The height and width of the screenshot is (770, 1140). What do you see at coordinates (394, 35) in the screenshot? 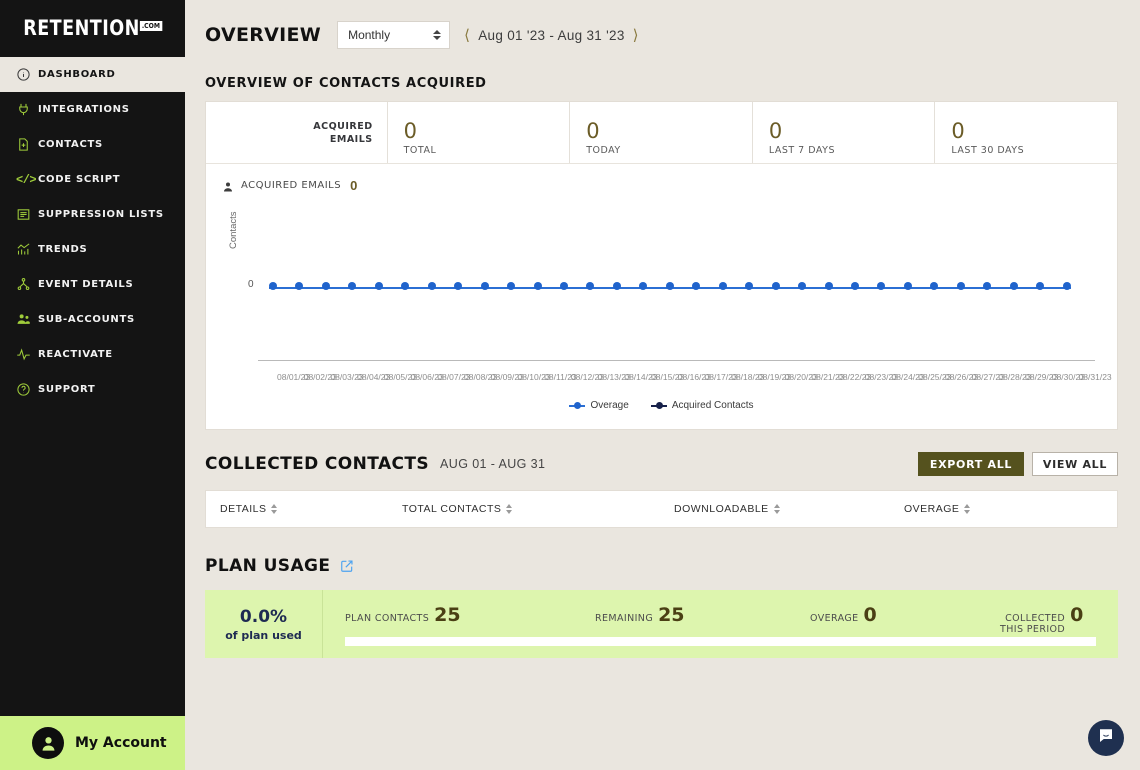
I see `period-select: Monthly` at bounding box center [394, 35].